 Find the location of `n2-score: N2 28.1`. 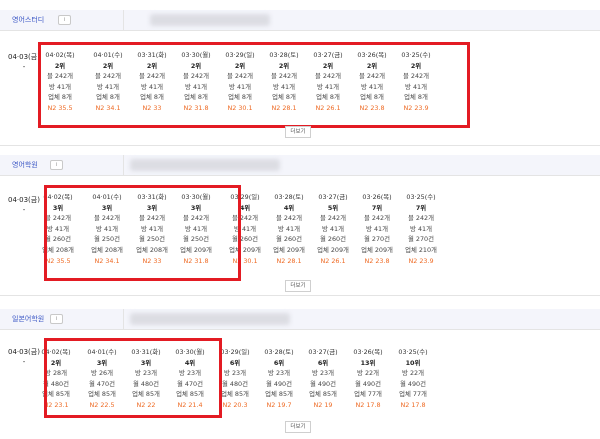

n2-score: N2 28.1 is located at coordinates (289, 260).